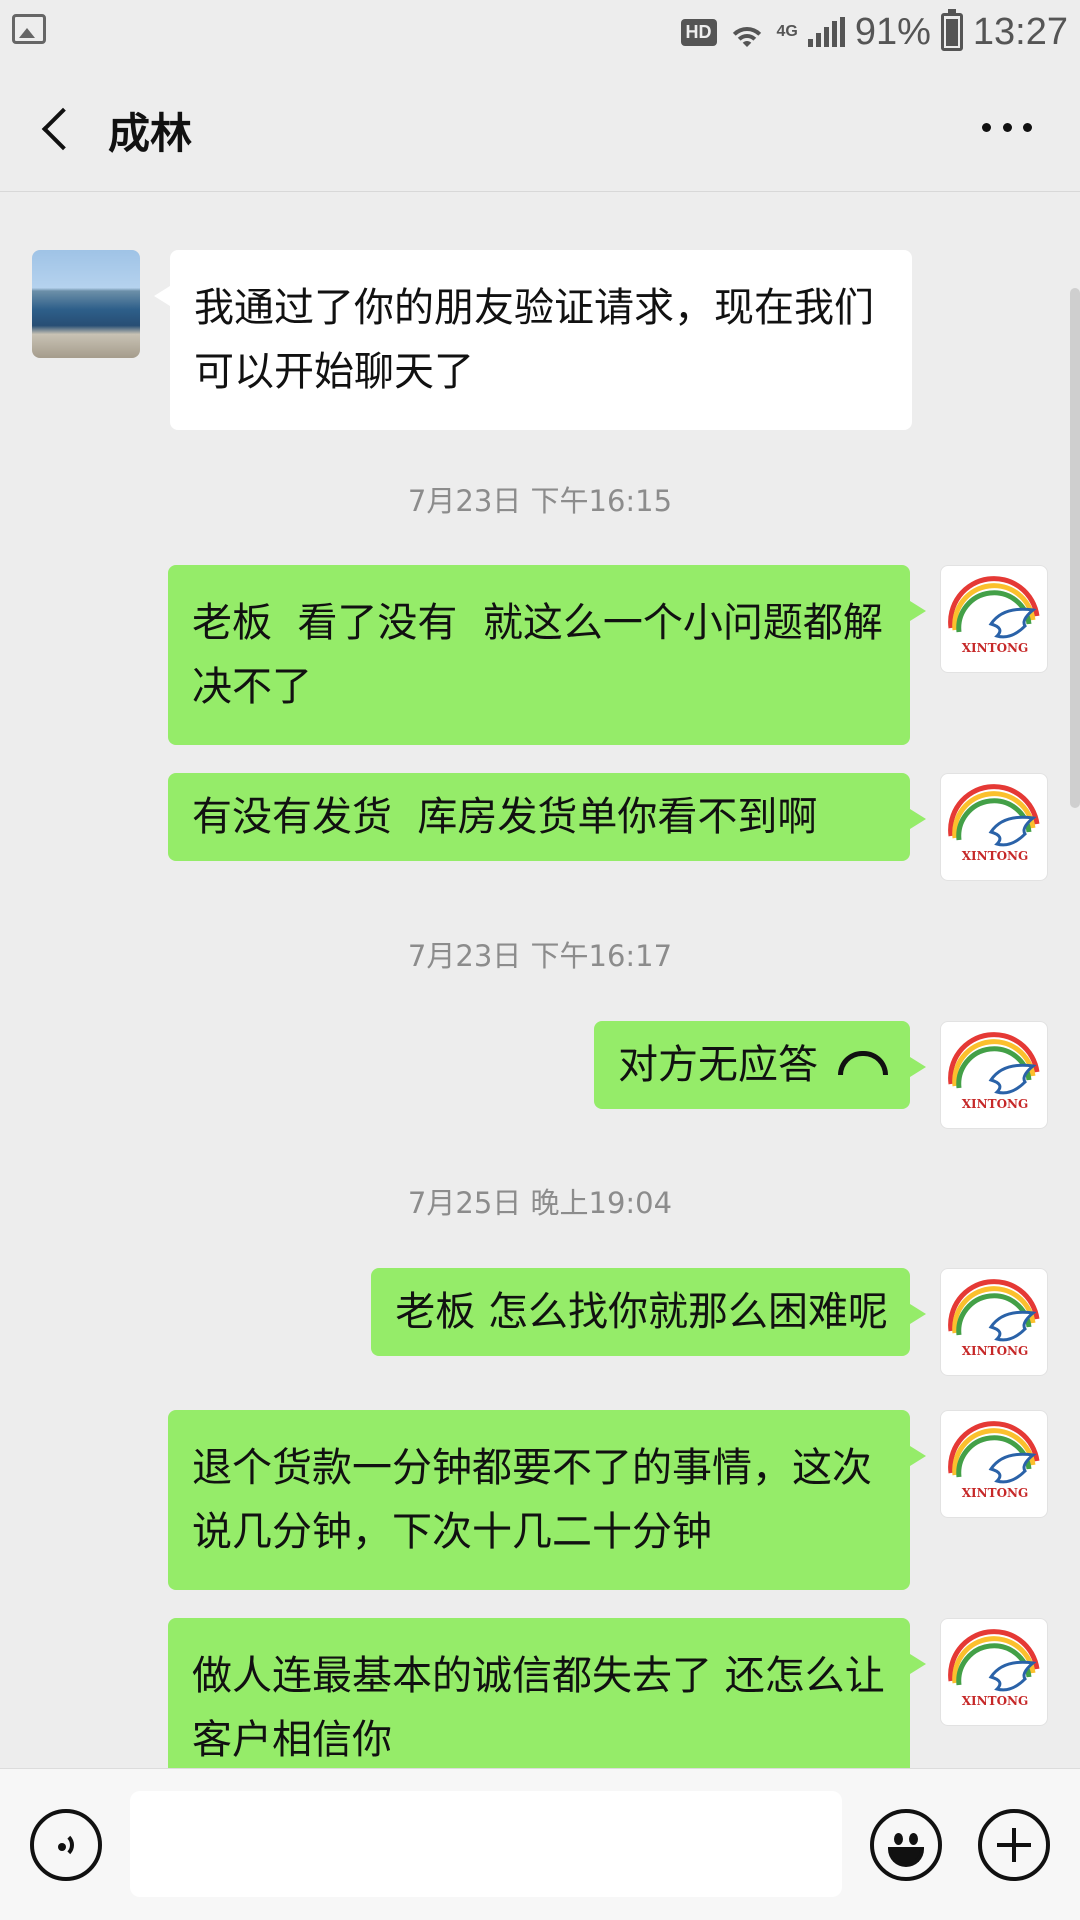  What do you see at coordinates (532, 1500) in the screenshot?
I see `message-text: 退个货款一分钟都要不了的事情，这次说几分钟，下次十几二十分钟` at bounding box center [532, 1500].